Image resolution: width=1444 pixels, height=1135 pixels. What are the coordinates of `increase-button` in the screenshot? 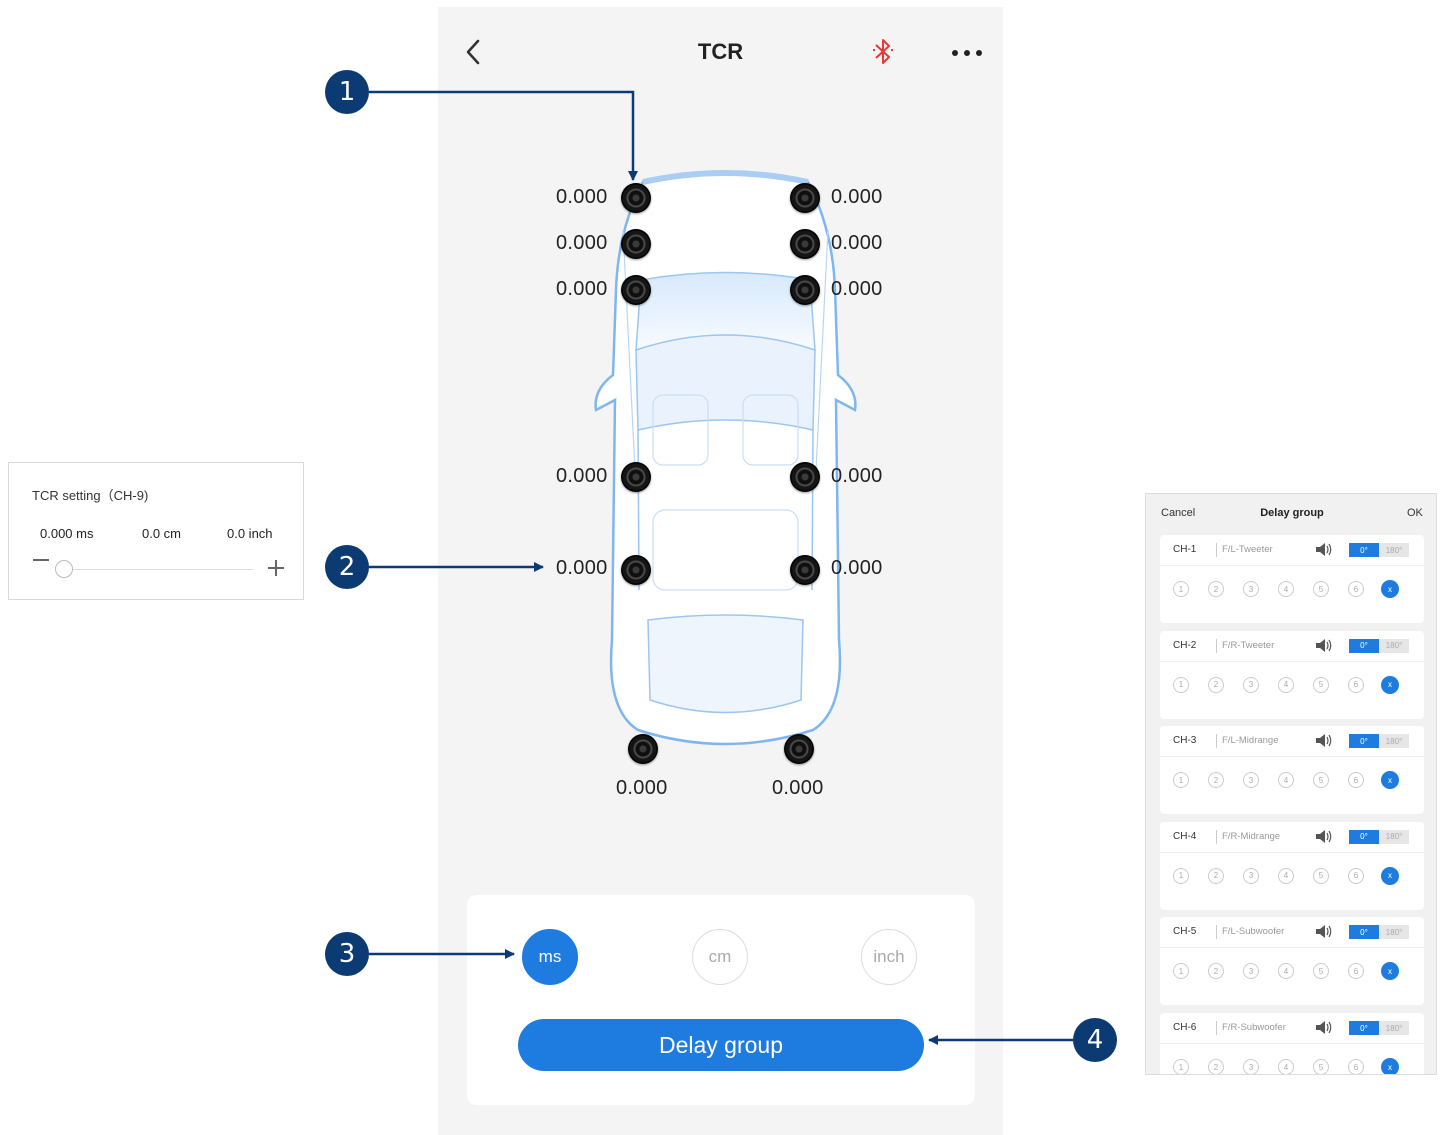 It's located at (276, 568).